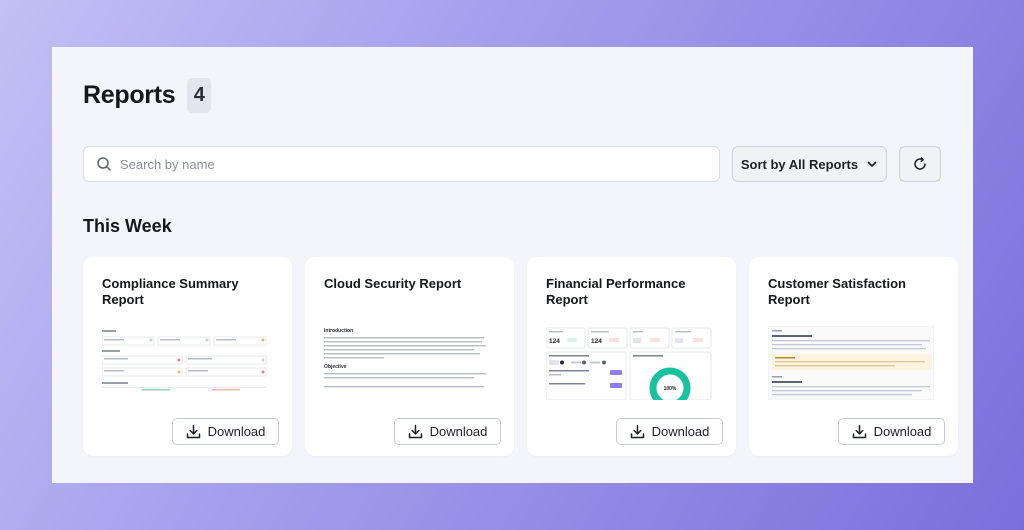 The image size is (1024, 530). Describe the element at coordinates (407, 363) in the screenshot. I see `report-thumbnail: Introduction Objective` at that location.